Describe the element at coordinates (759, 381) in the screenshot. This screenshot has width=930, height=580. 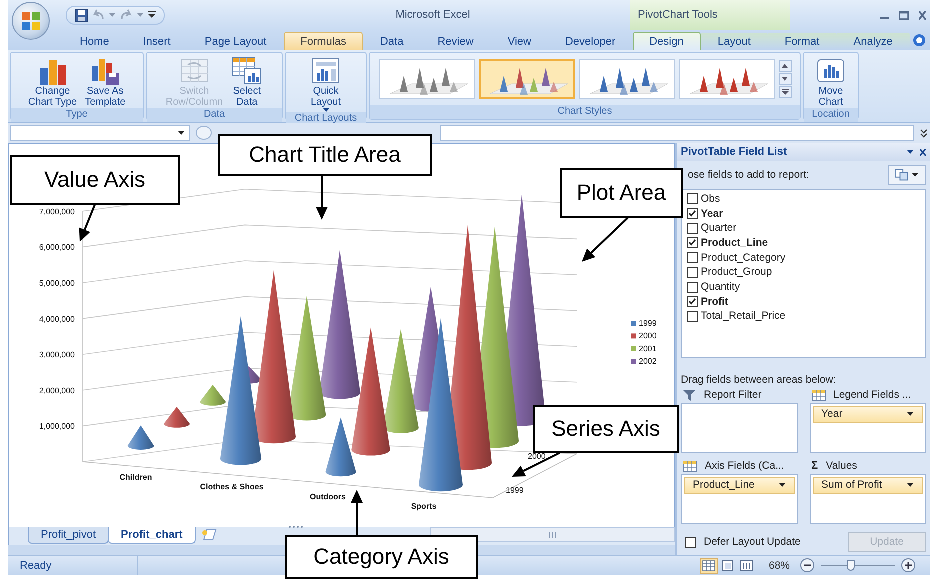
I see `areas-prompt: Drag fields between areas below:` at that location.